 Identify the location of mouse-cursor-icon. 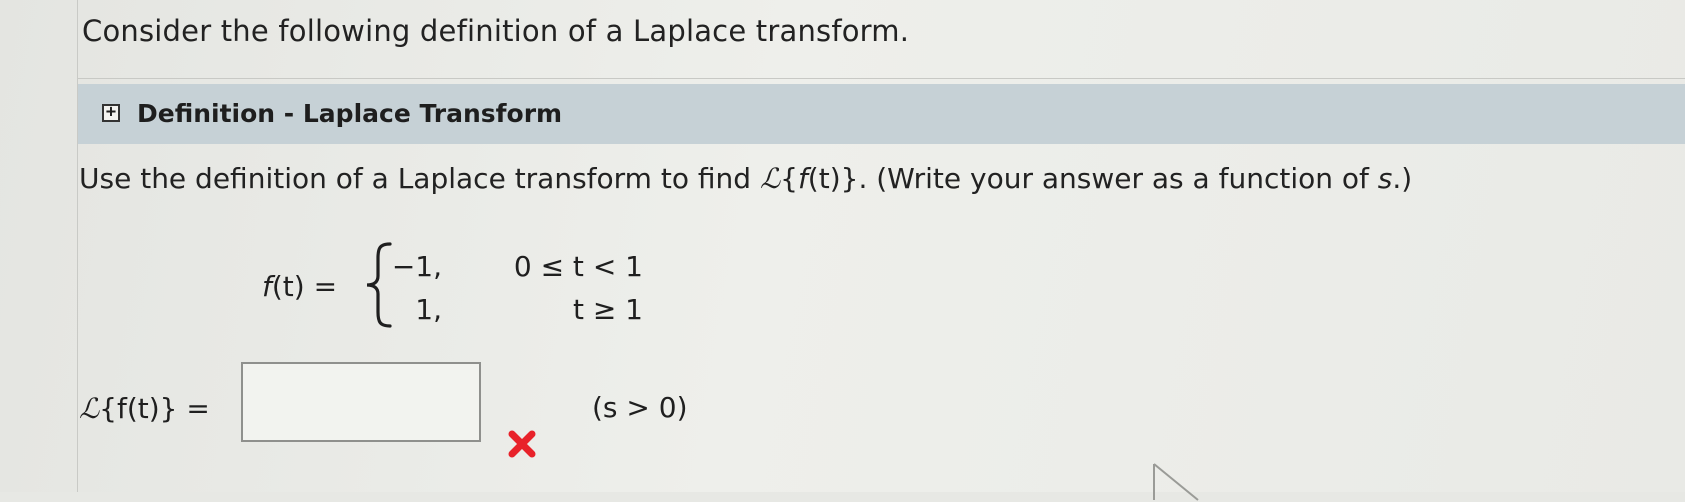
(1176, 482).